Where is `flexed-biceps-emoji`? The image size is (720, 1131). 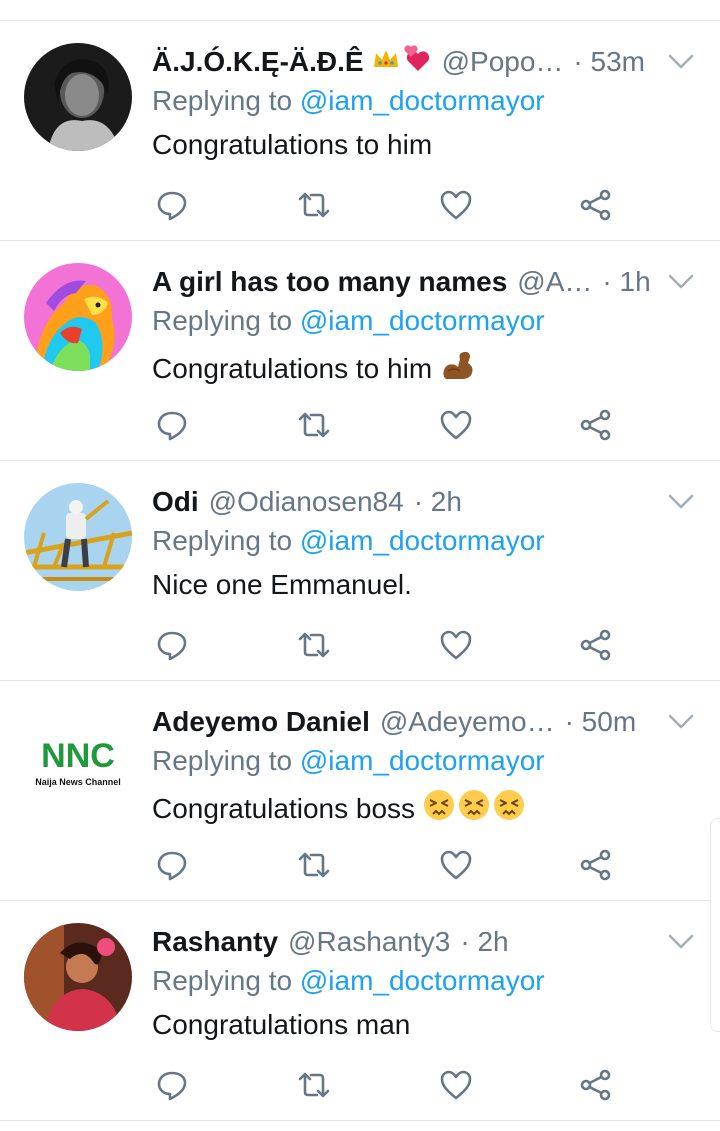 flexed-biceps-emoji is located at coordinates (458, 368).